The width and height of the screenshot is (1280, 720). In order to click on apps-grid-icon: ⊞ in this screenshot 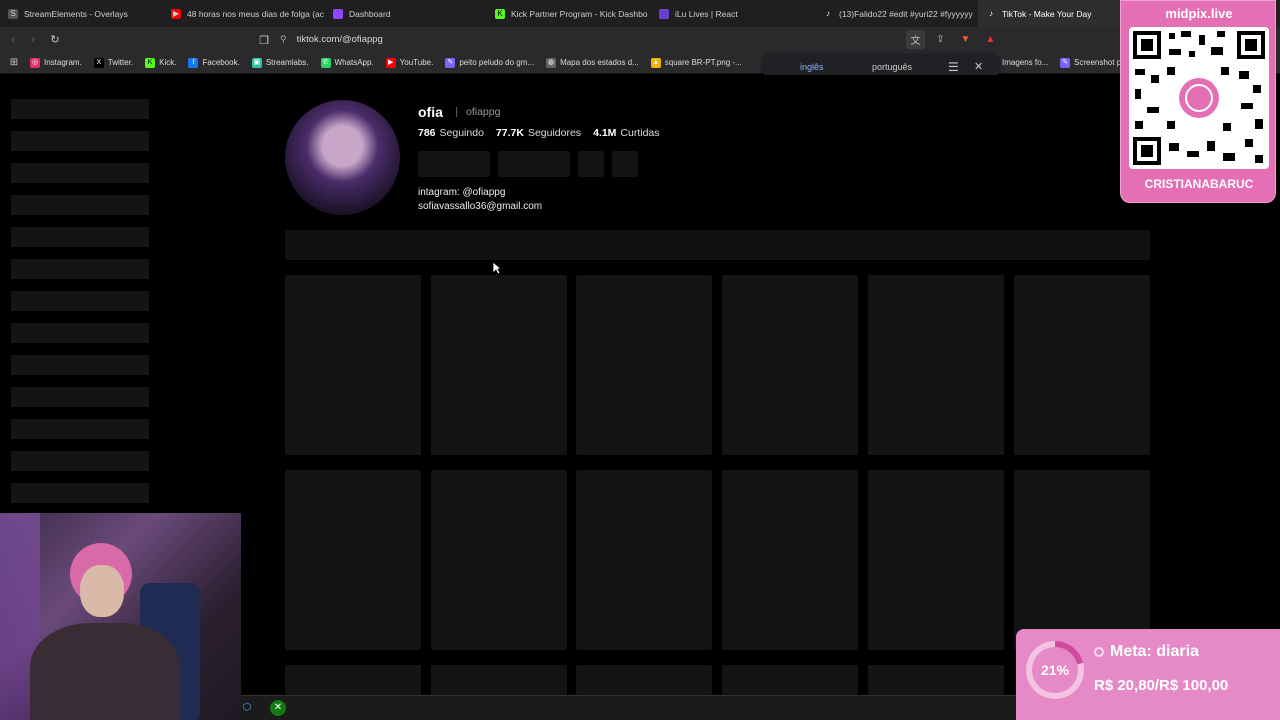, I will do `click(14, 63)`.